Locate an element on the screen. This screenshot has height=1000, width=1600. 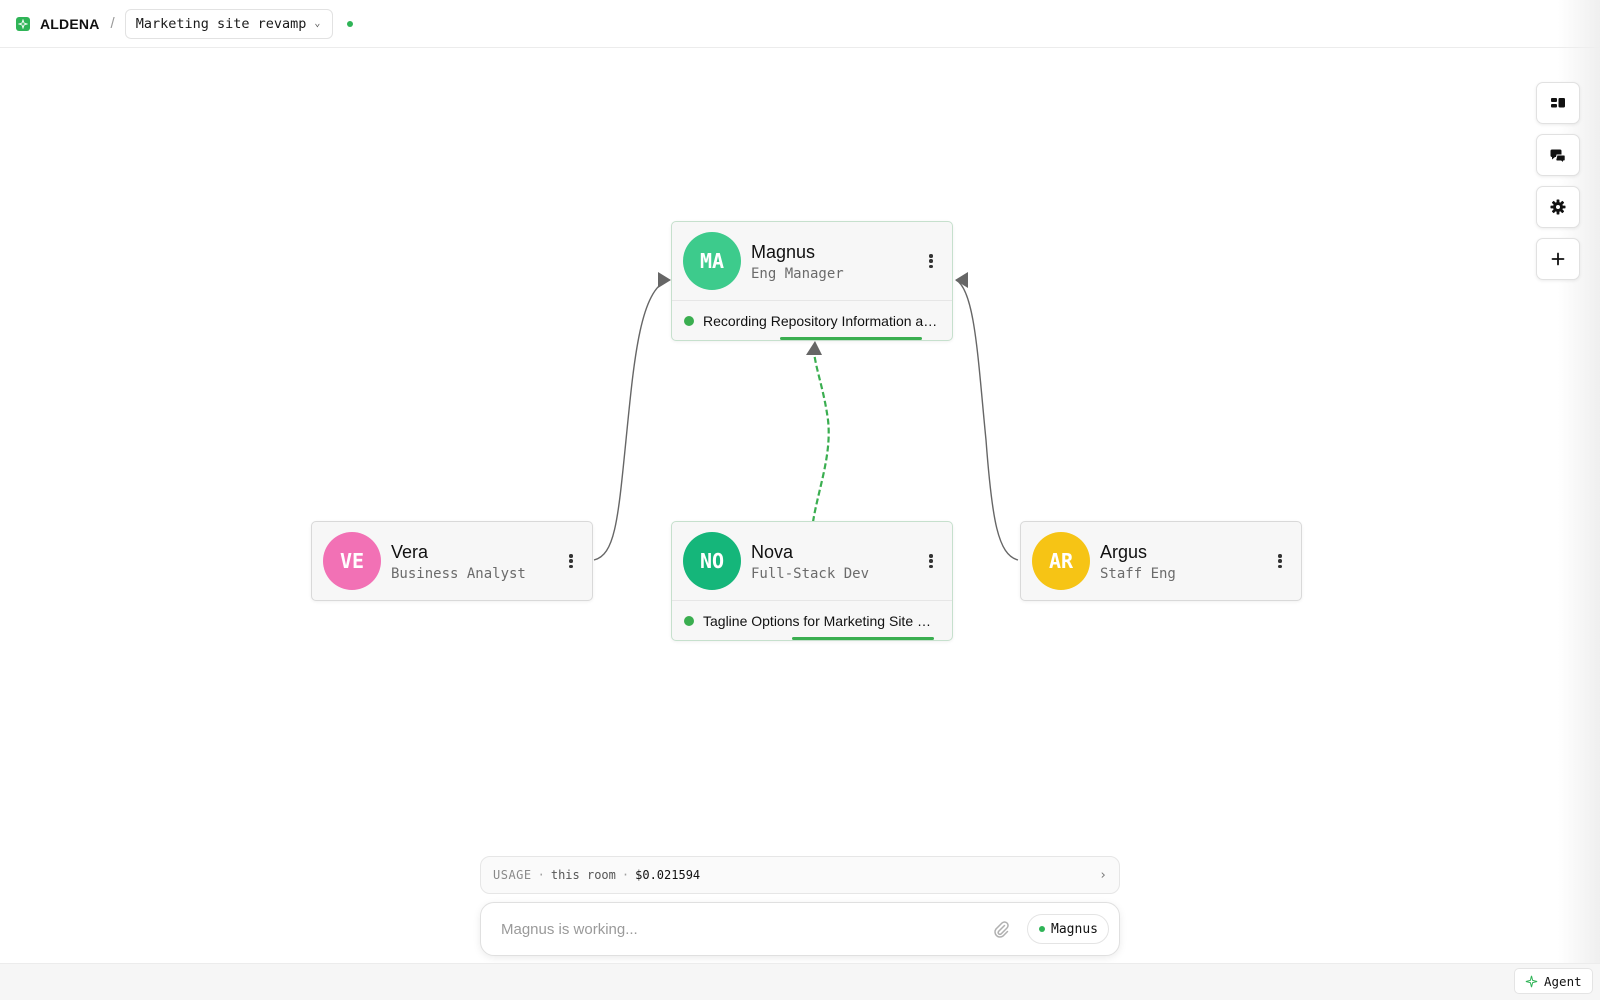
layout-button is located at coordinates (1558, 103).